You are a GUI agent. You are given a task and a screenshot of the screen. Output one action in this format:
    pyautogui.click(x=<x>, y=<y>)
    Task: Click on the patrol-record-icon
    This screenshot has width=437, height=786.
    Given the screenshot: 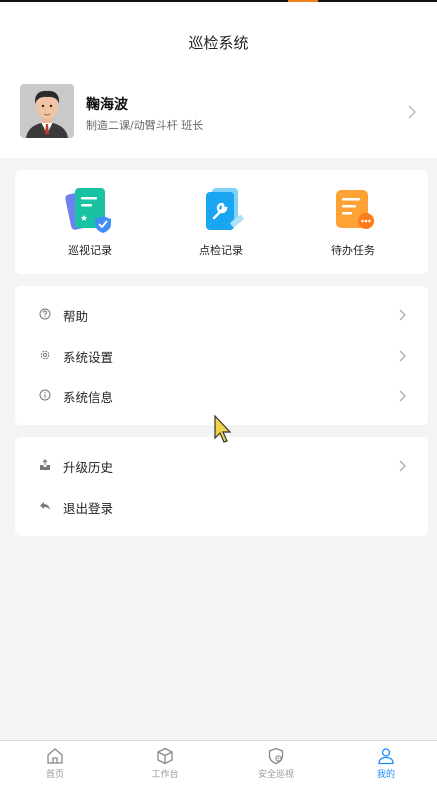 What is the action you would take?
    pyautogui.click(x=88, y=210)
    